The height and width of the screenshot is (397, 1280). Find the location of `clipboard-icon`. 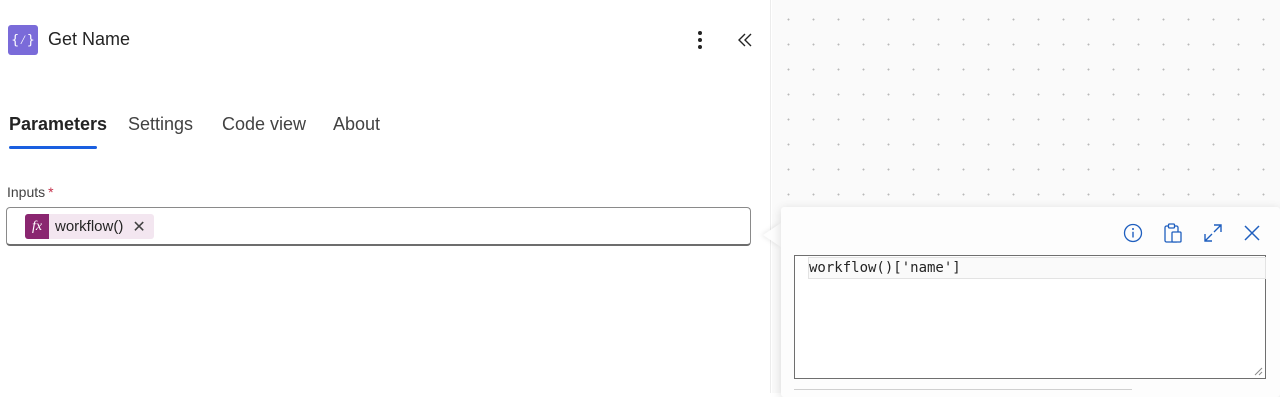

clipboard-icon is located at coordinates (1173, 233).